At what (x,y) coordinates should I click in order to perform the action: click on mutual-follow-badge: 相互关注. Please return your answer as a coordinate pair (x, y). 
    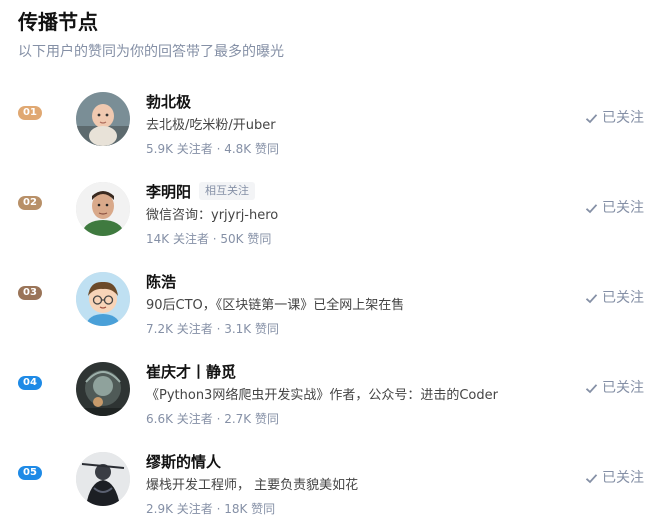
    Looking at the image, I should click on (227, 191).